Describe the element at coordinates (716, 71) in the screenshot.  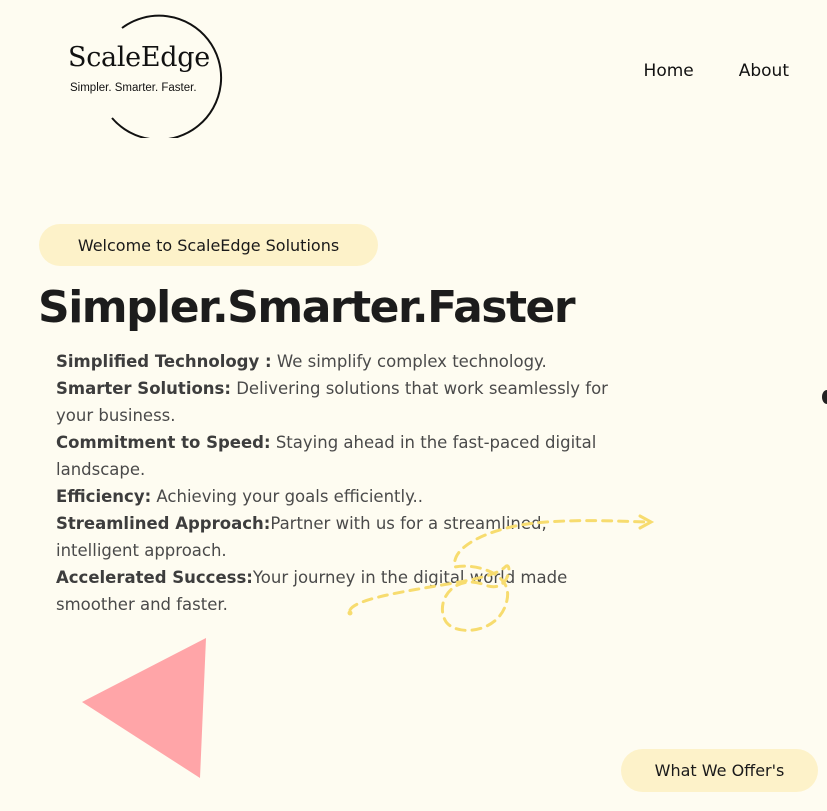
I see `main-nav: Home About` at that location.